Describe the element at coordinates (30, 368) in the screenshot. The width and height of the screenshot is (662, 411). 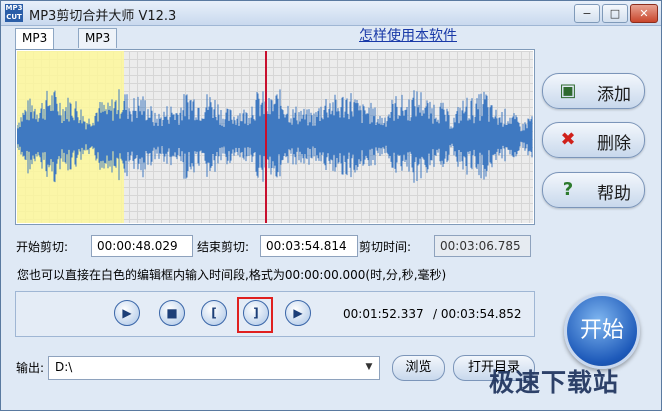
I see `output-label: 输出:` at that location.